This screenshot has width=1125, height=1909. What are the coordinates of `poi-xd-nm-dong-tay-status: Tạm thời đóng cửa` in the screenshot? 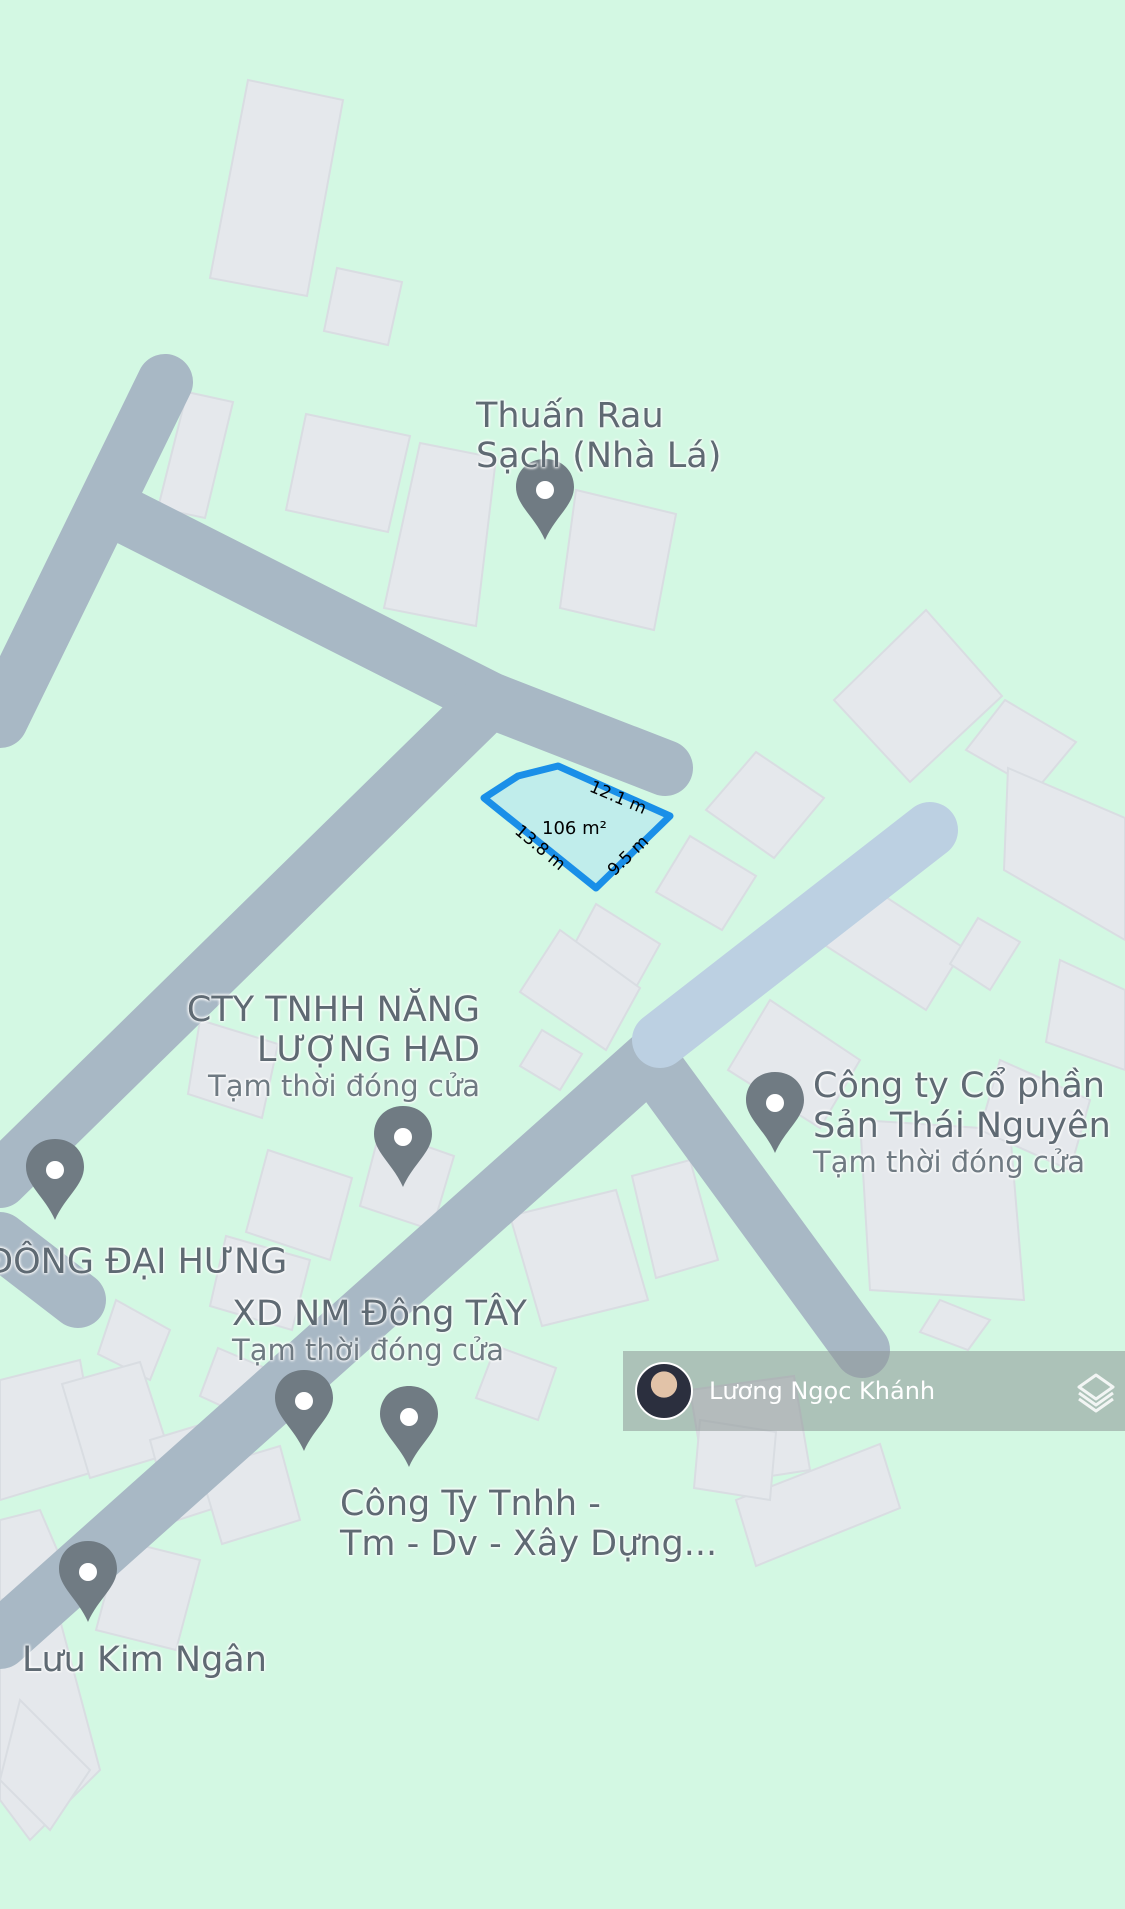 It's located at (368, 1350).